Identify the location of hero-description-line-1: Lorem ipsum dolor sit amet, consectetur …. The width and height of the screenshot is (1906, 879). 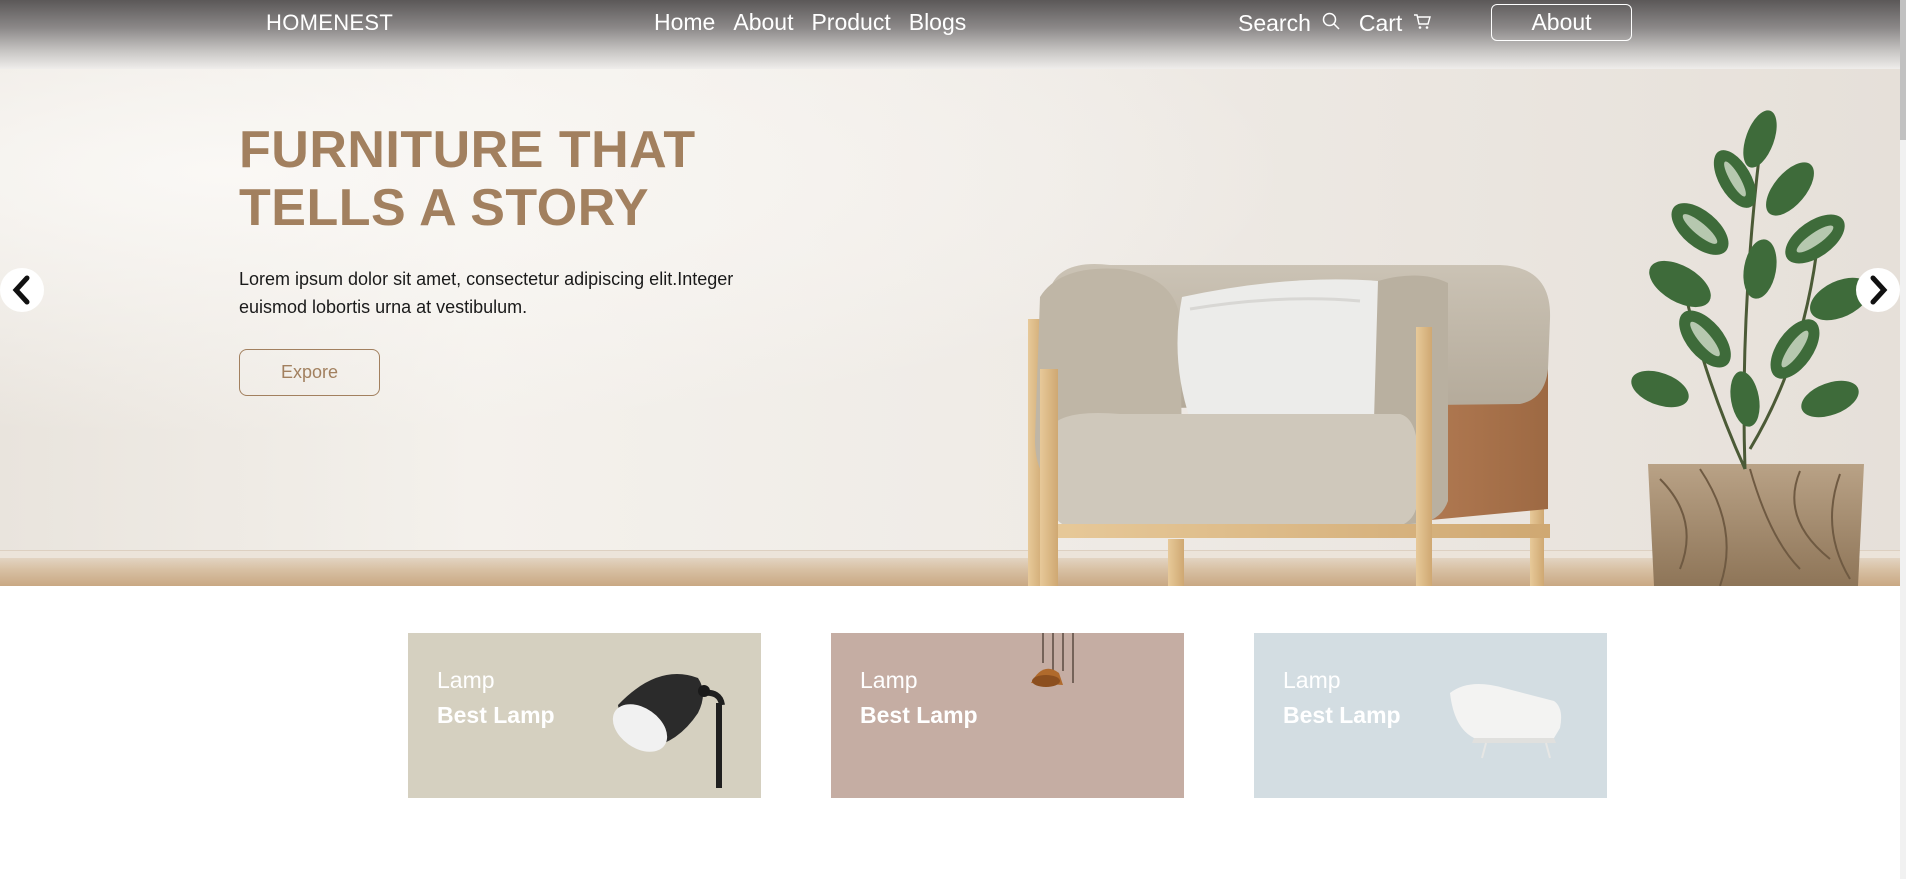
(486, 279).